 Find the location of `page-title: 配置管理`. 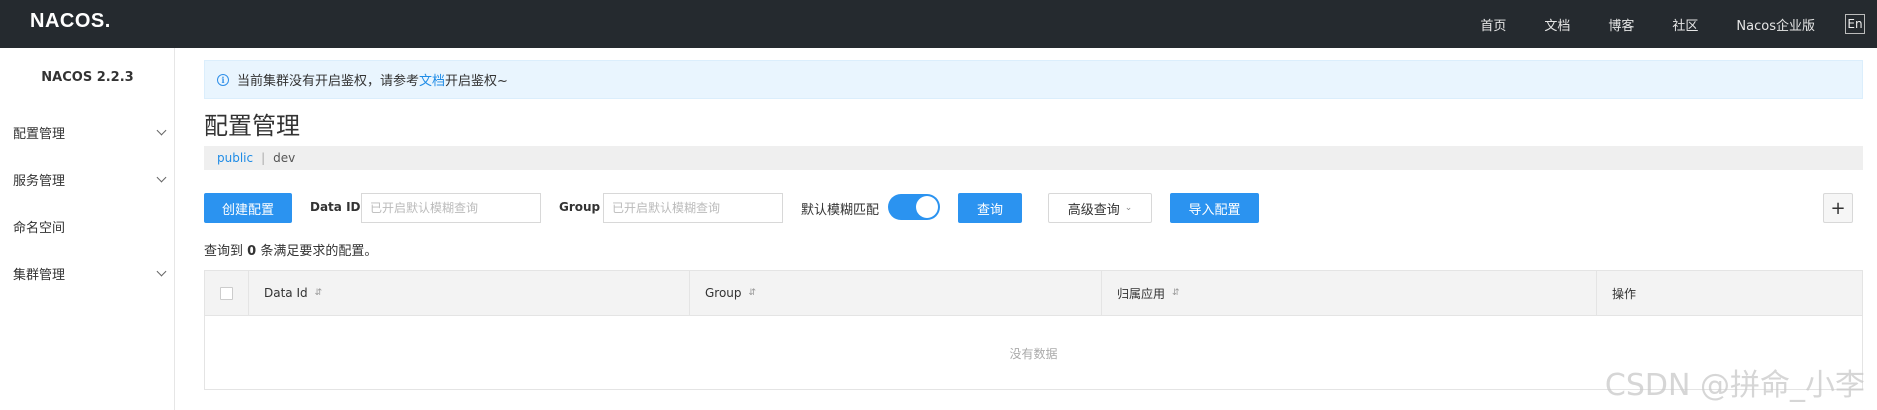

page-title: 配置管理 is located at coordinates (252, 126).